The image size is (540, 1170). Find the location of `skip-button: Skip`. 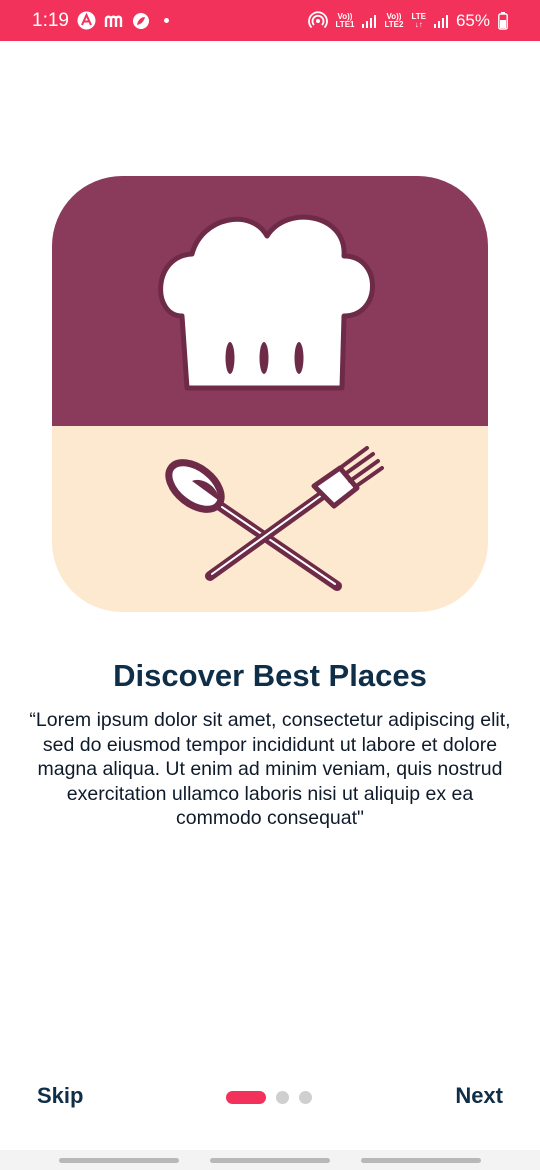

skip-button: Skip is located at coordinates (60, 1096).